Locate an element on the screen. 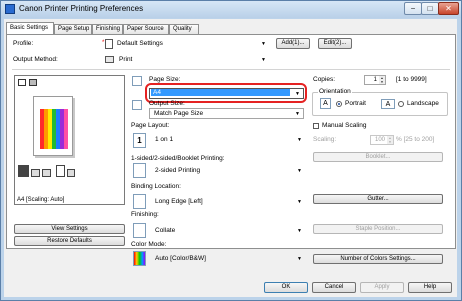 The width and height of the screenshot is (462, 301). scaling-value: 100 is located at coordinates (379, 140).